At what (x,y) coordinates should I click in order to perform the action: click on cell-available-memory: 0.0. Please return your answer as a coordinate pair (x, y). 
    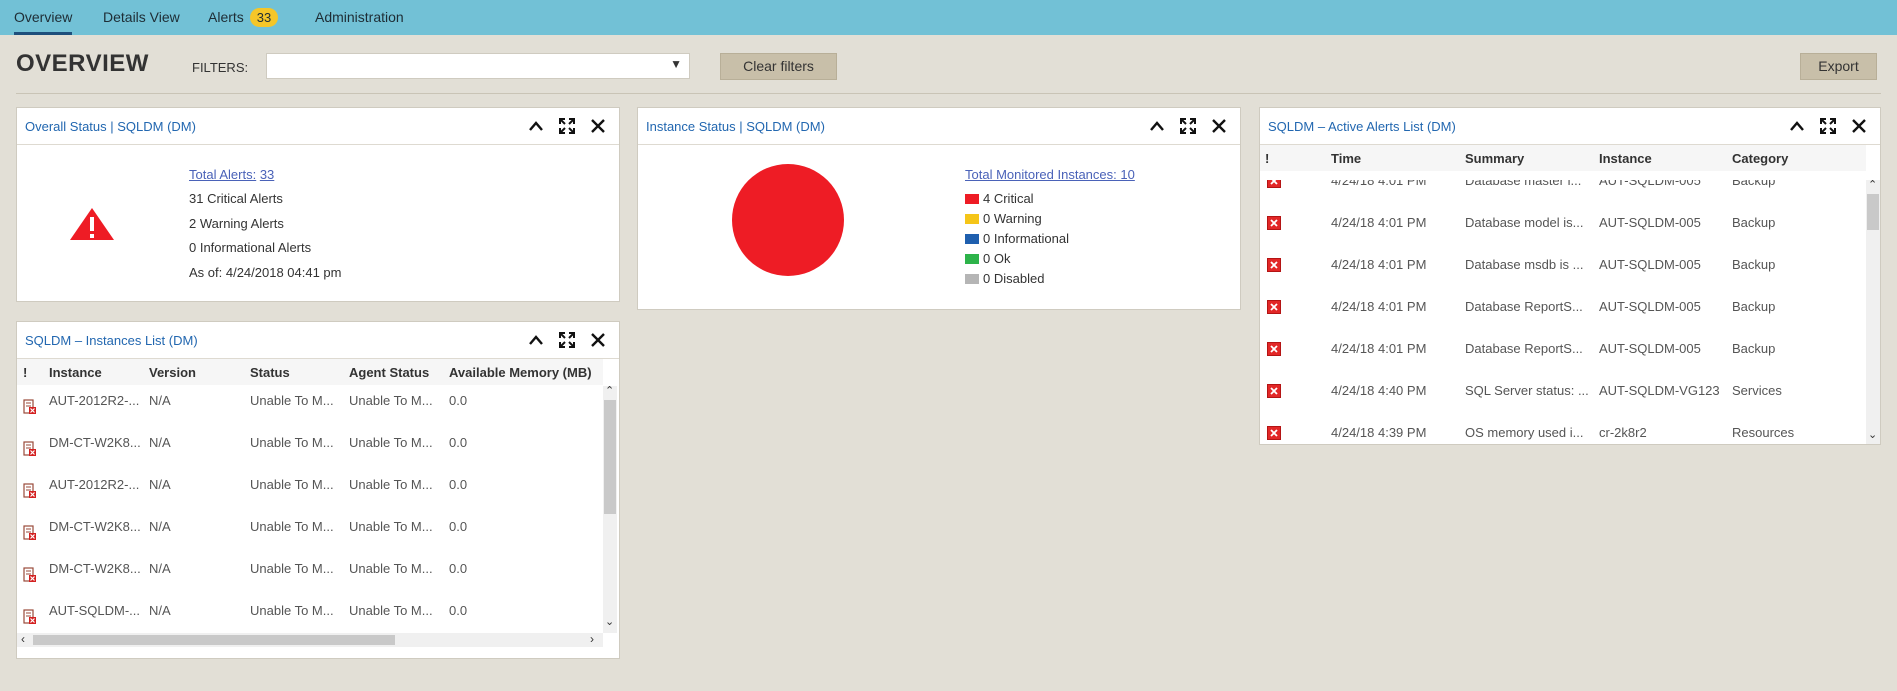
    Looking at the image, I should click on (458, 610).